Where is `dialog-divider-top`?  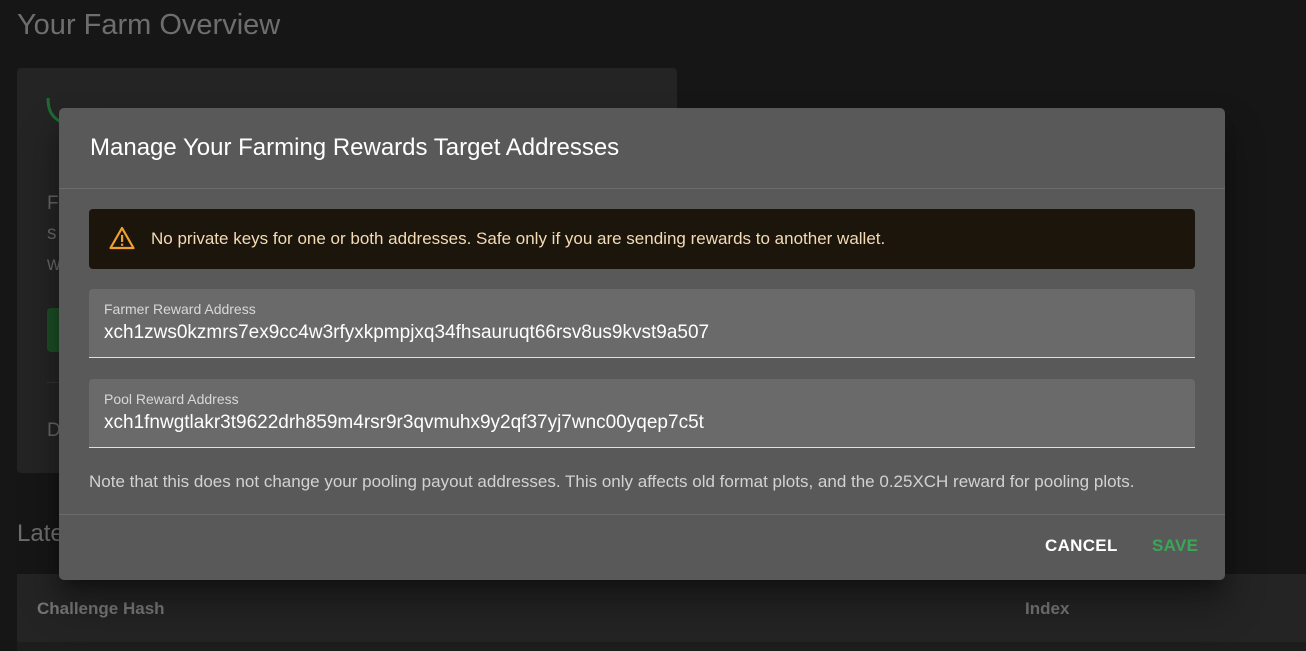 dialog-divider-top is located at coordinates (642, 188).